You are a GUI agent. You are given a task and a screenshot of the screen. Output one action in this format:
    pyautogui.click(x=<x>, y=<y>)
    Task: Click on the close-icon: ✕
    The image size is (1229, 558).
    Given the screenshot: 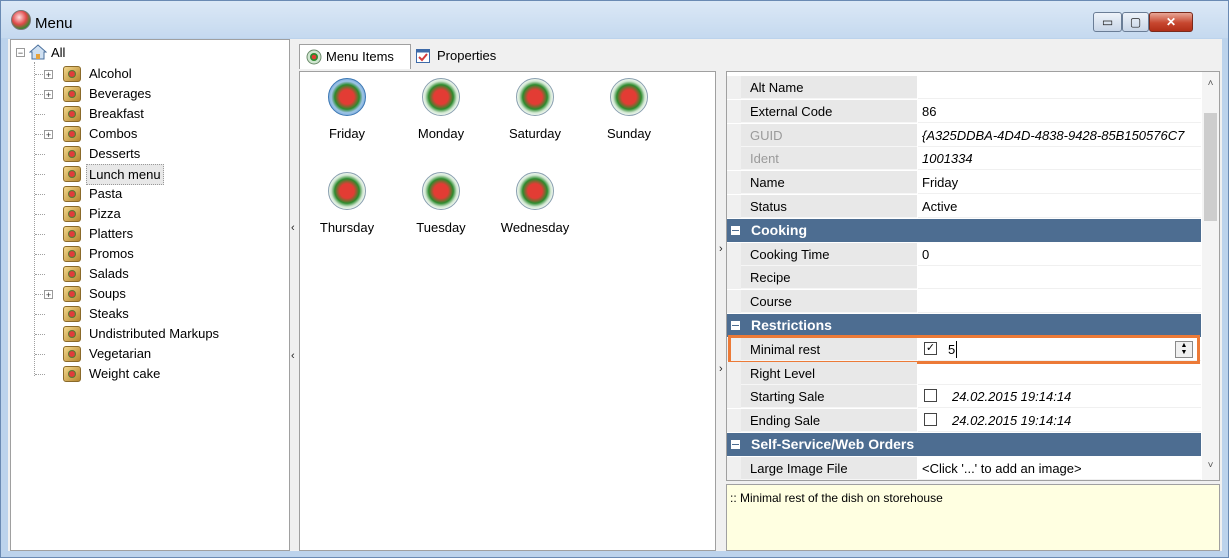 What is the action you would take?
    pyautogui.click(x=1171, y=22)
    